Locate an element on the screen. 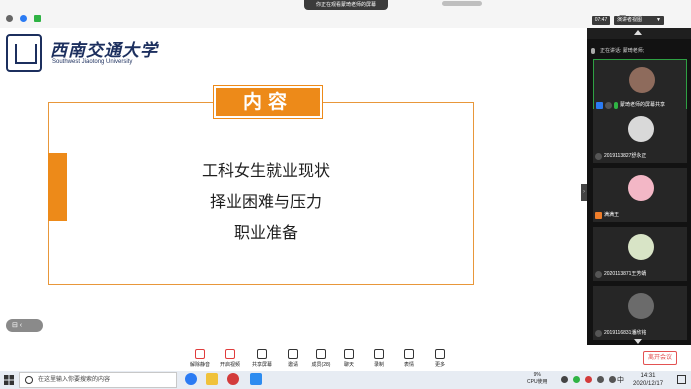 The height and width of the screenshot is (389, 691). participant-tile: 满满王 is located at coordinates (640, 195).